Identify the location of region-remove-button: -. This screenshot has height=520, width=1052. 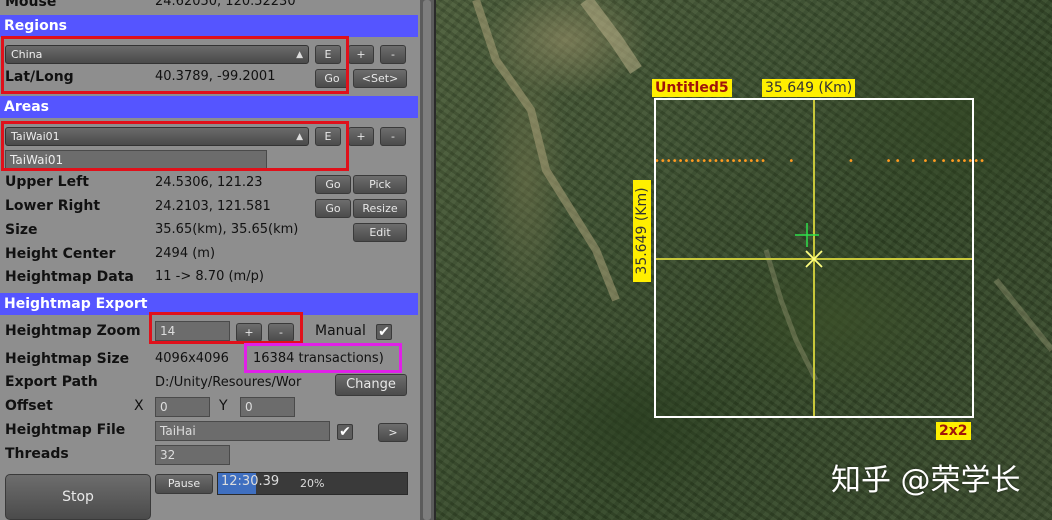
(393, 54).